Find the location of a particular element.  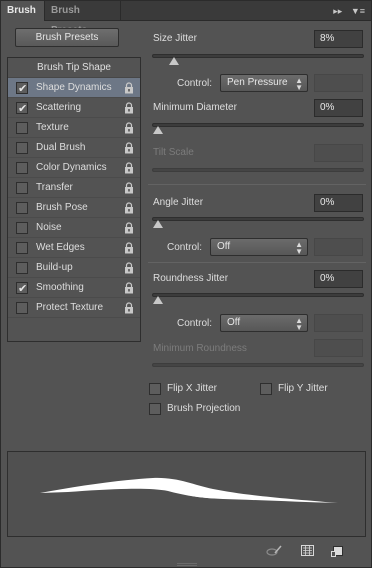

brush-setting-smoothing: Smoothing is located at coordinates (74, 288).